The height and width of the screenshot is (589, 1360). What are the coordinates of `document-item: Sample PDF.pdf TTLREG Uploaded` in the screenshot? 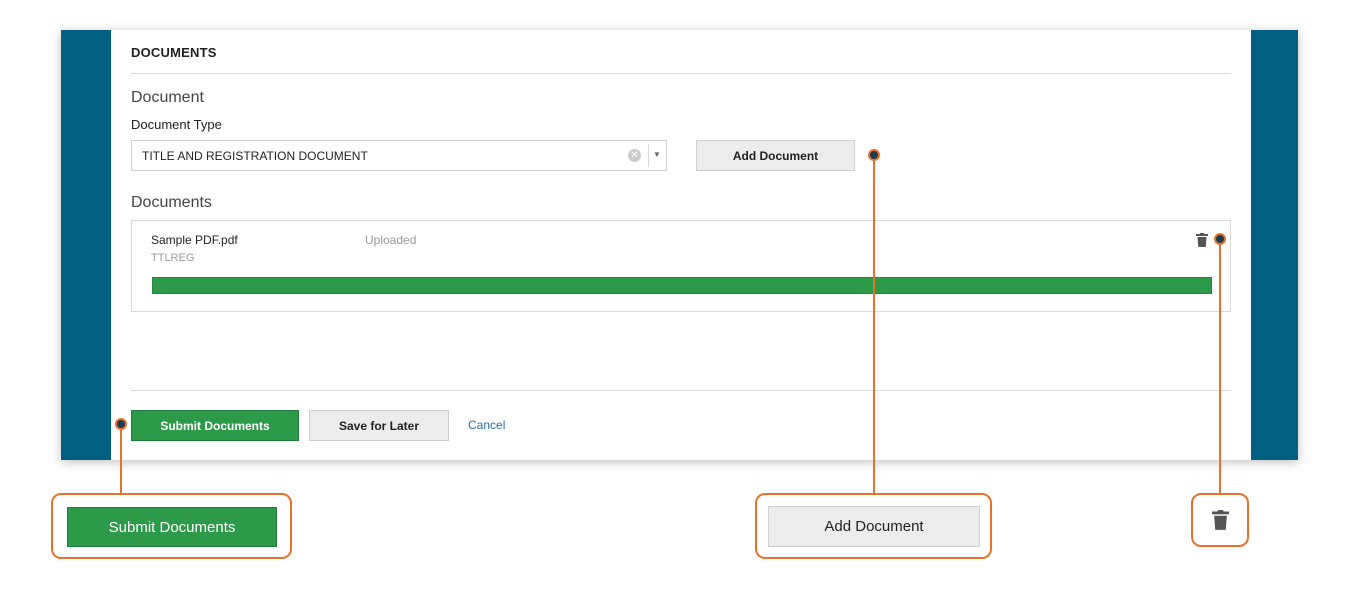 It's located at (681, 266).